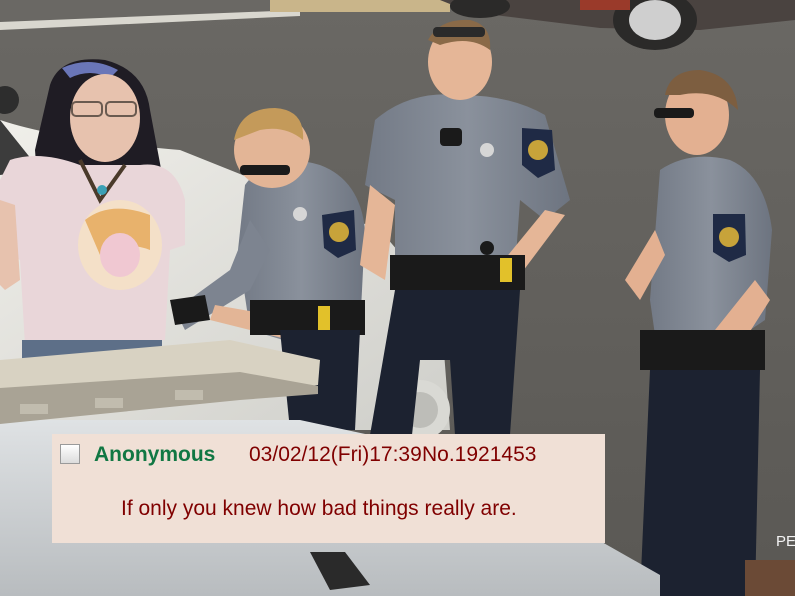 This screenshot has width=795, height=596. Describe the element at coordinates (770, 578) in the screenshot. I see `mulch` at that location.